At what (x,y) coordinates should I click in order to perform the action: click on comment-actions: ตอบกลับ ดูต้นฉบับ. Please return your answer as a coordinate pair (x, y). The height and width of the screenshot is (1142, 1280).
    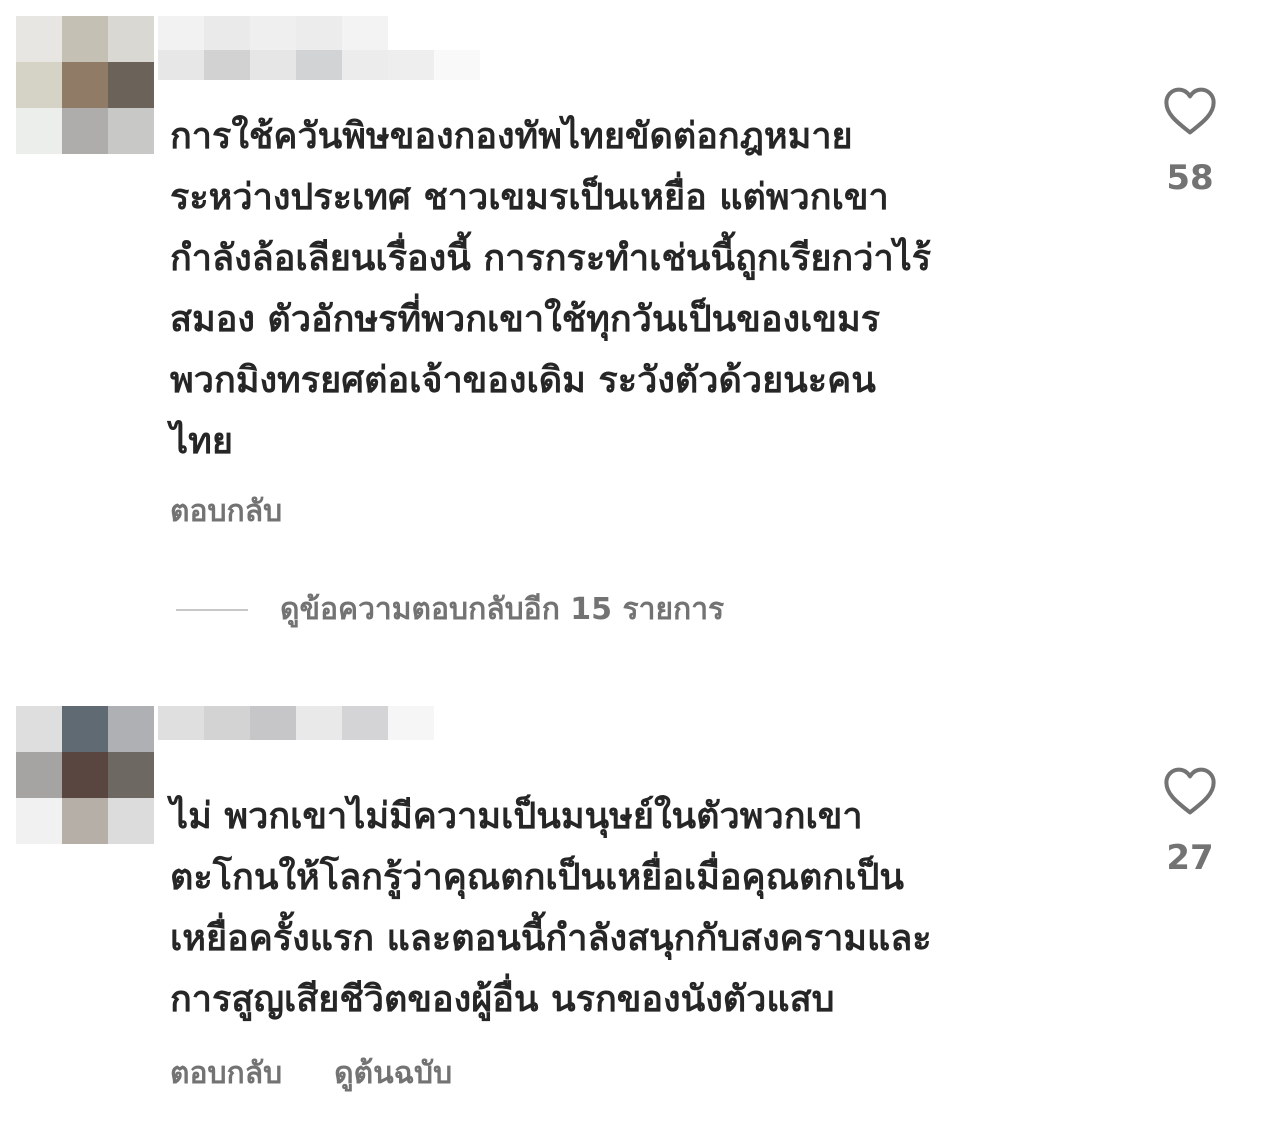
    Looking at the image, I should click on (311, 1073).